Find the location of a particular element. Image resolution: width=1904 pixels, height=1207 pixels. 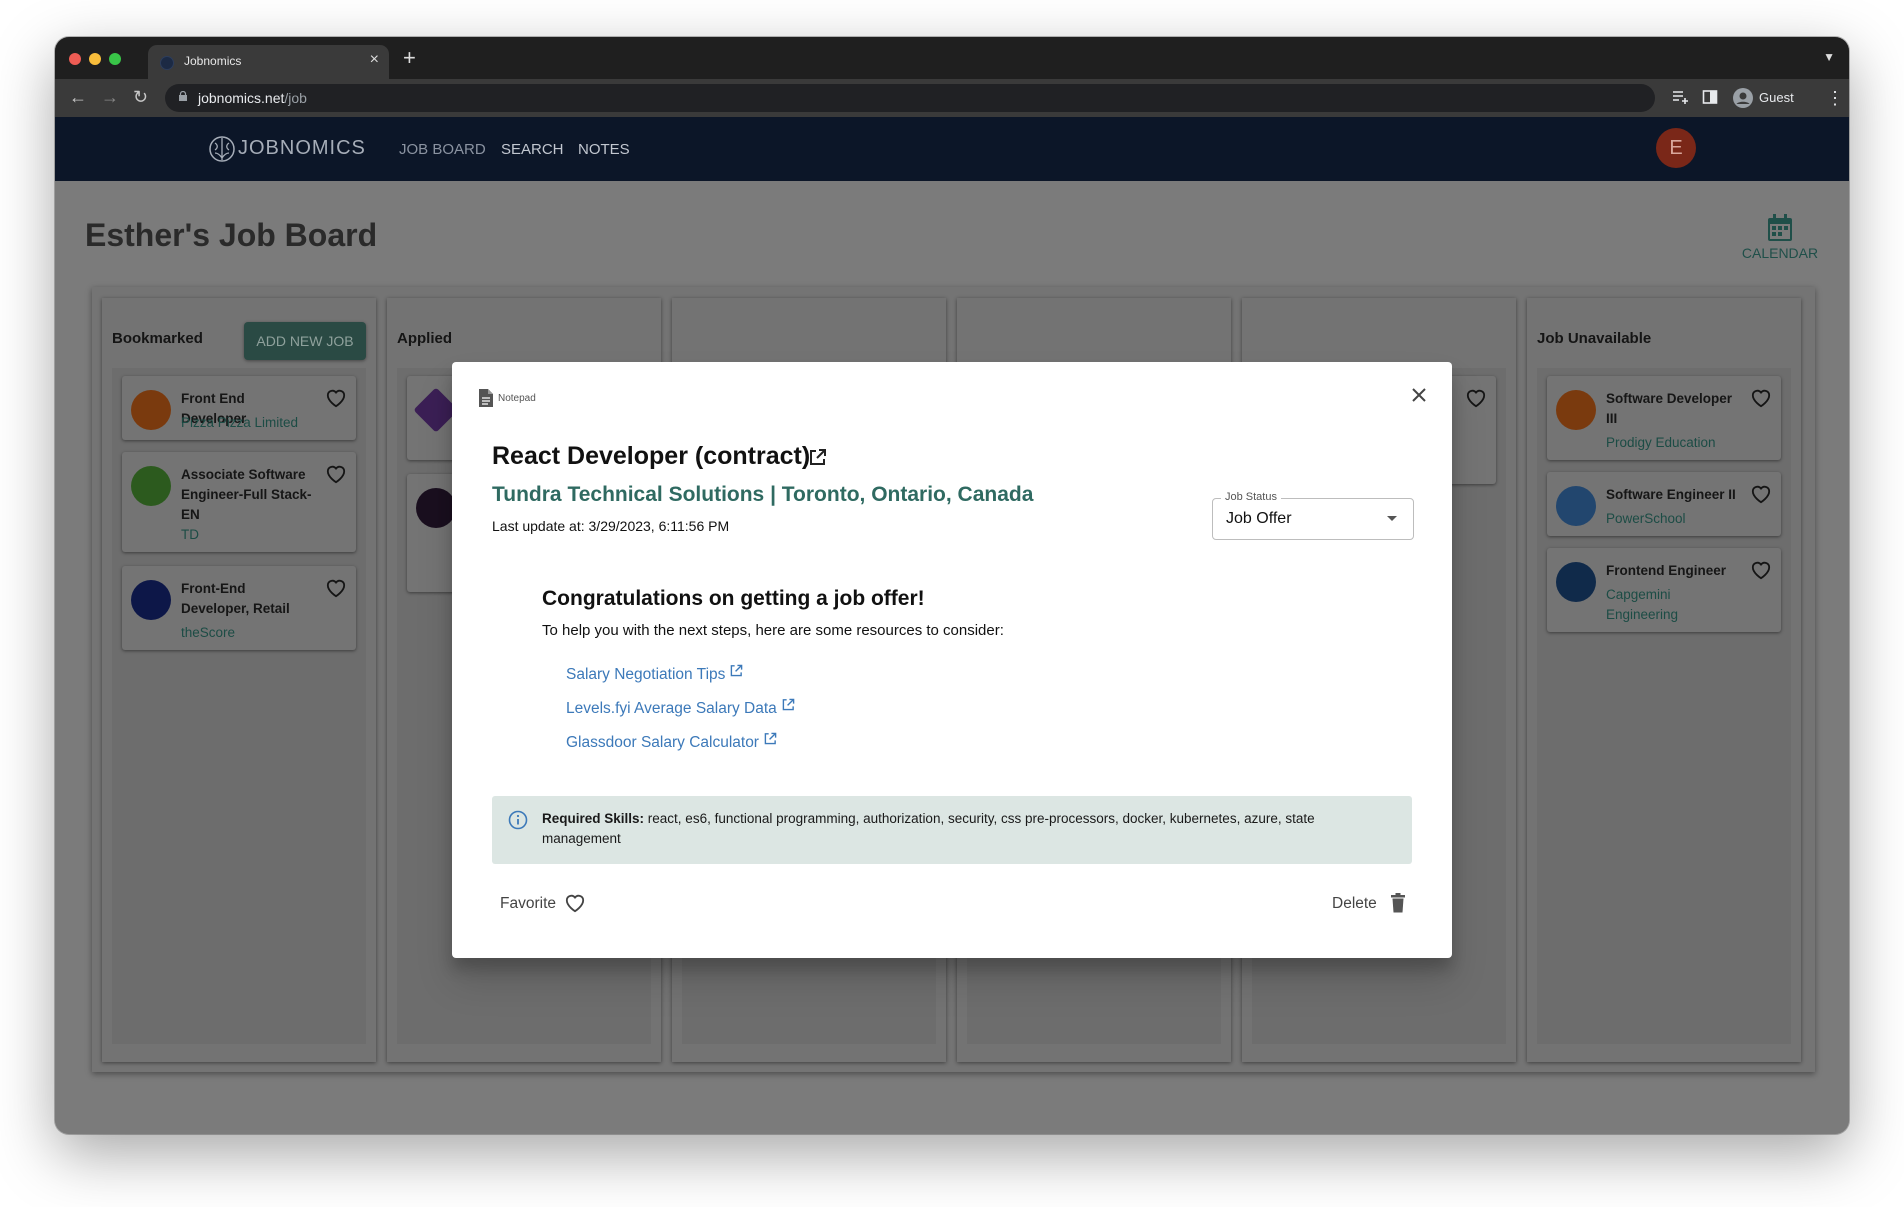

job-card: Software Developer III Prodigy Education is located at coordinates (1664, 418).